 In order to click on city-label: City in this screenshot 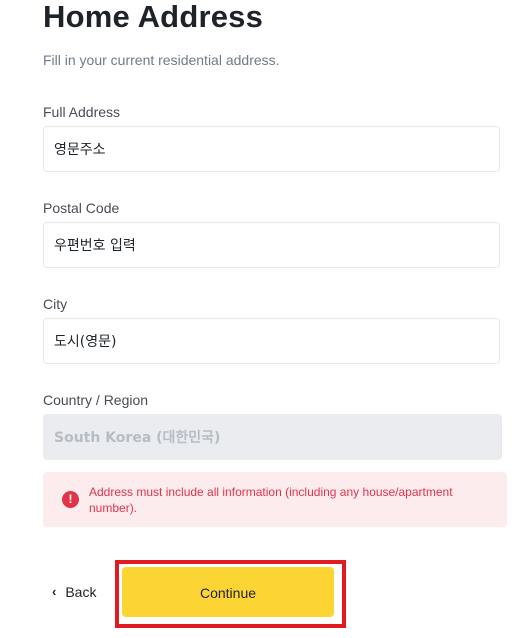, I will do `click(55, 304)`.